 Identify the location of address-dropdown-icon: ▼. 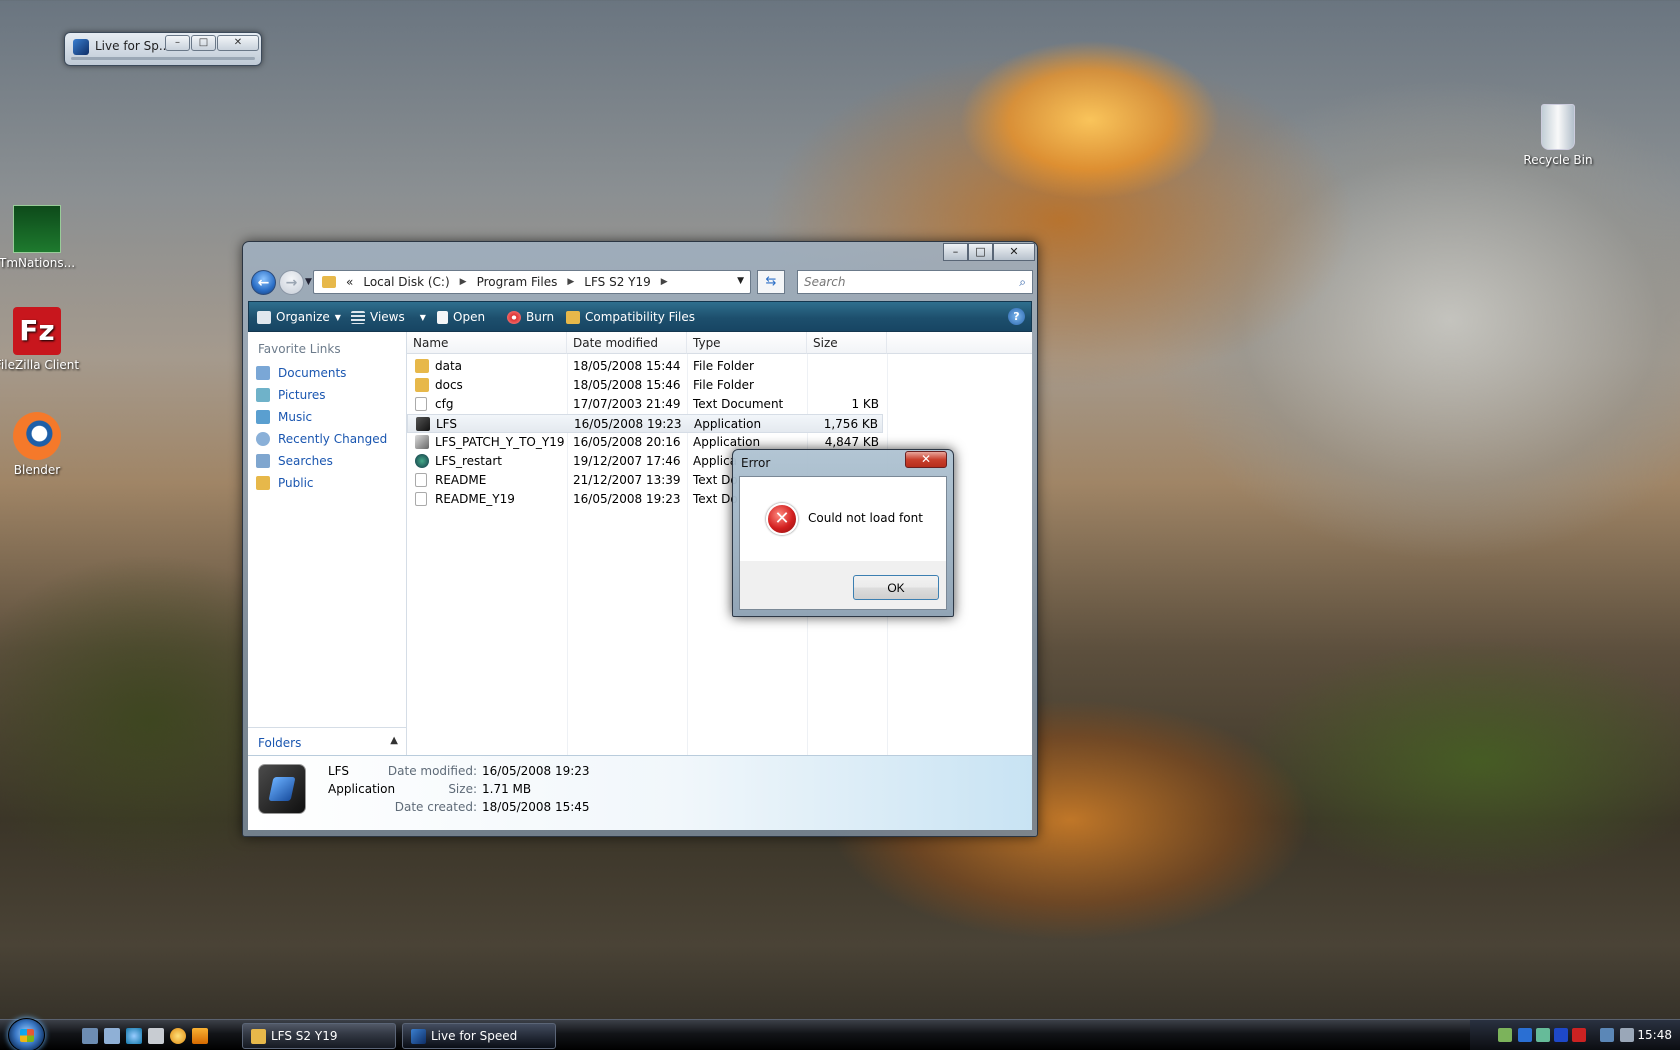
(740, 281).